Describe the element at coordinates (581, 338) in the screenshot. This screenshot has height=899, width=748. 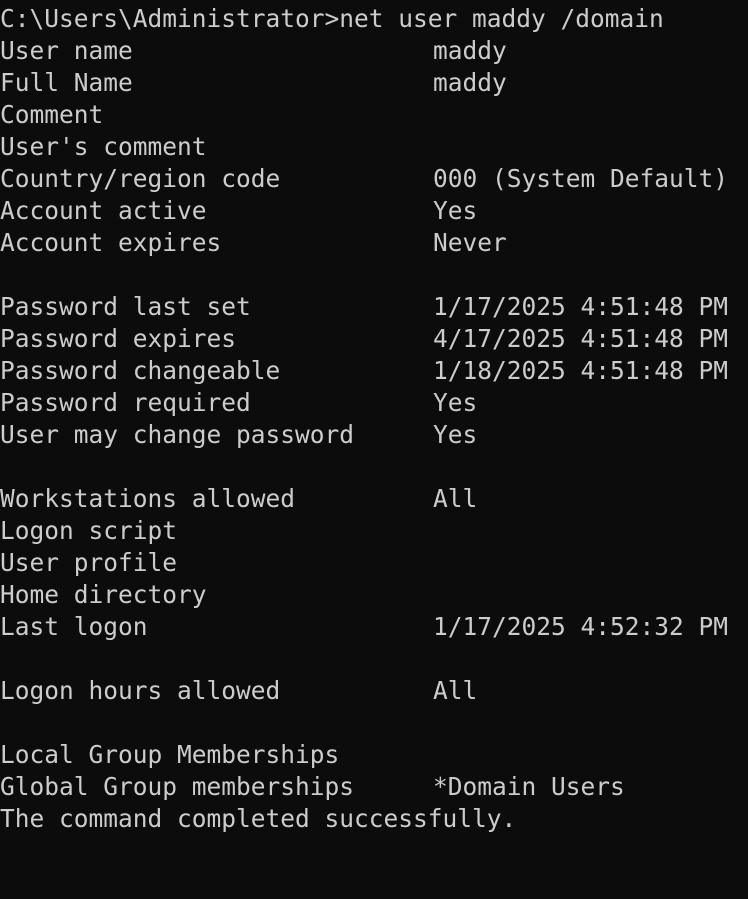
I see `output-value: 4/17/2025 4:51:48 PM` at that location.